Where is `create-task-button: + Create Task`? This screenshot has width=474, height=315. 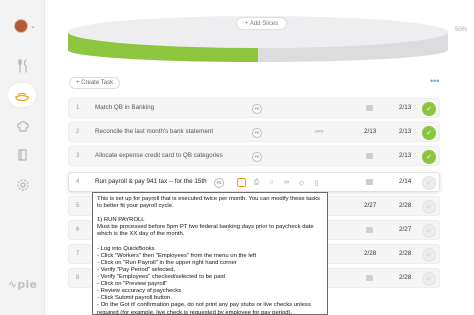
create-task-button: + Create Task is located at coordinates (95, 83).